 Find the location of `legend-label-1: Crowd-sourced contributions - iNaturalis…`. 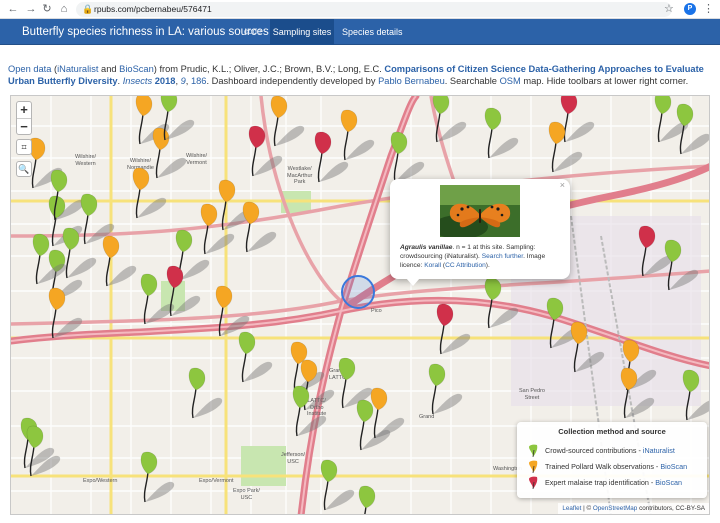

legend-label-1: Crowd-sourced contributions - iNaturalis… is located at coordinates (610, 450).